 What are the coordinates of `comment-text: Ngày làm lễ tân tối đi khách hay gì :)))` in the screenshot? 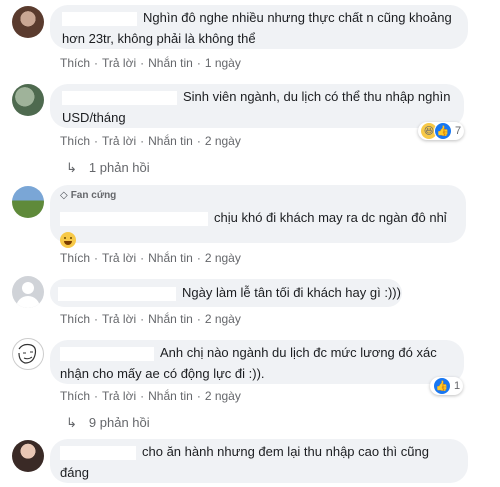 It's located at (291, 292).